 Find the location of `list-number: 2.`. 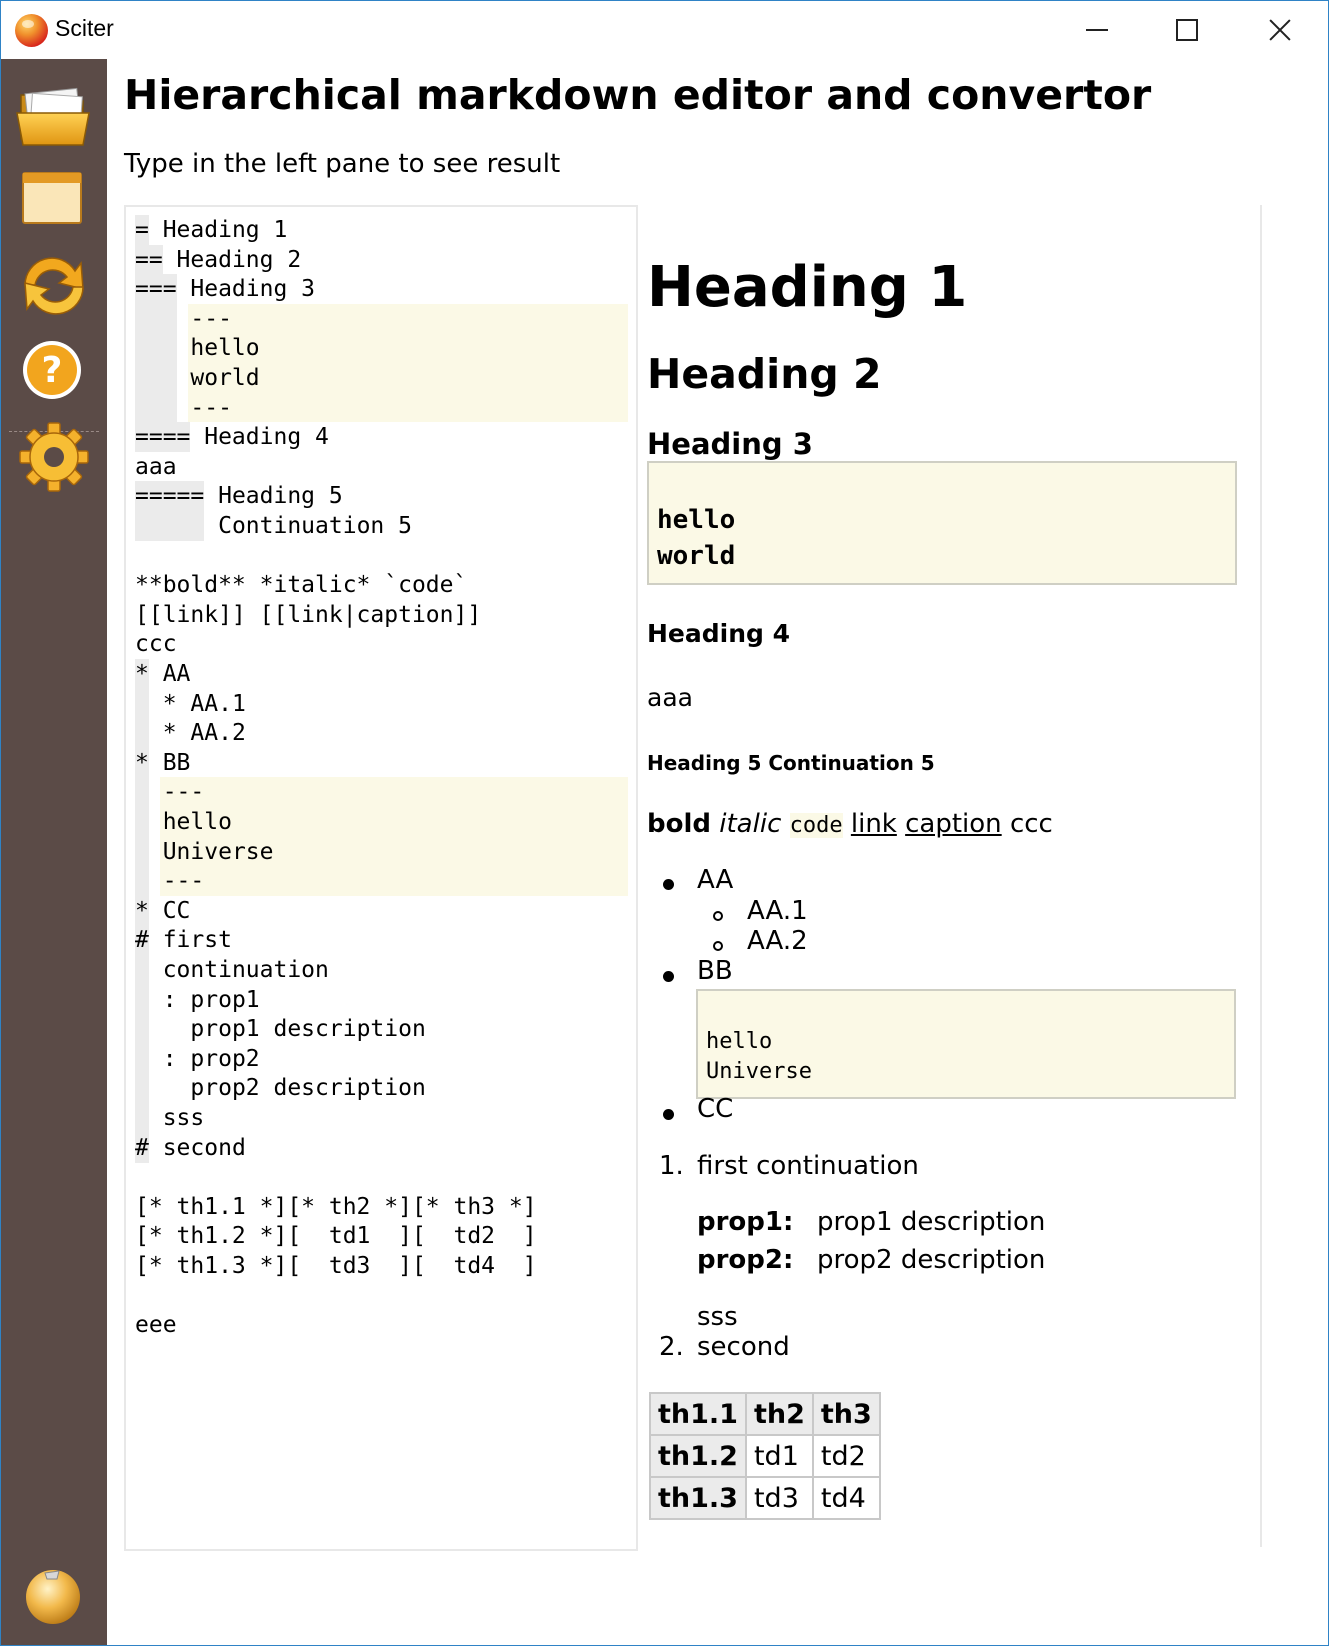

list-number: 2. is located at coordinates (671, 1347).